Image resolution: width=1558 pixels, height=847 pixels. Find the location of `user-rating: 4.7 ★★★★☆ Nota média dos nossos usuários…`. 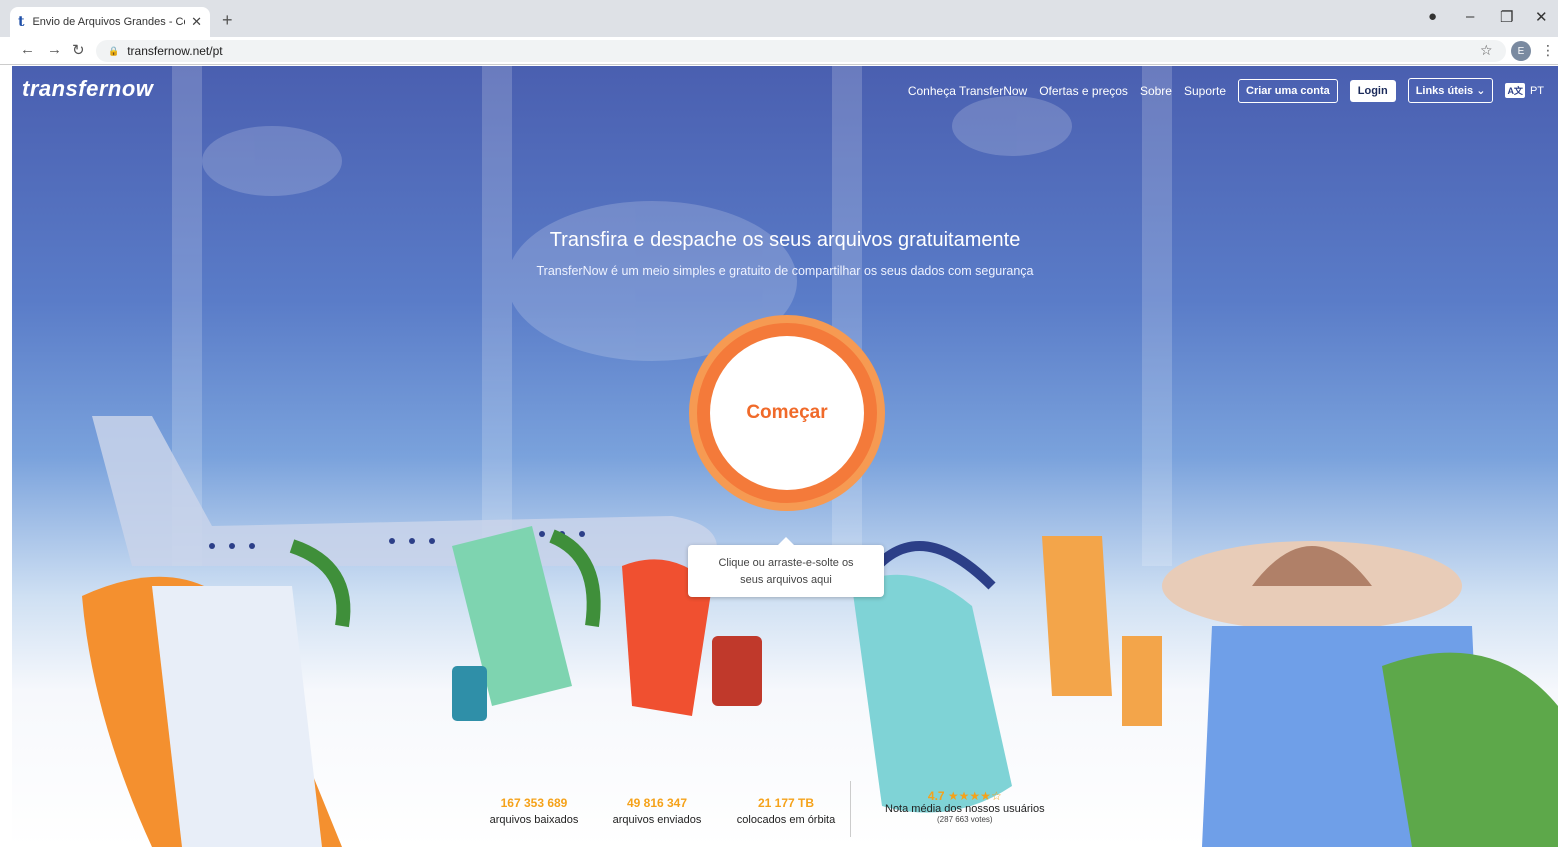

user-rating: 4.7 ★★★★☆ Nota média dos nossos usuários… is located at coordinates (965, 806).